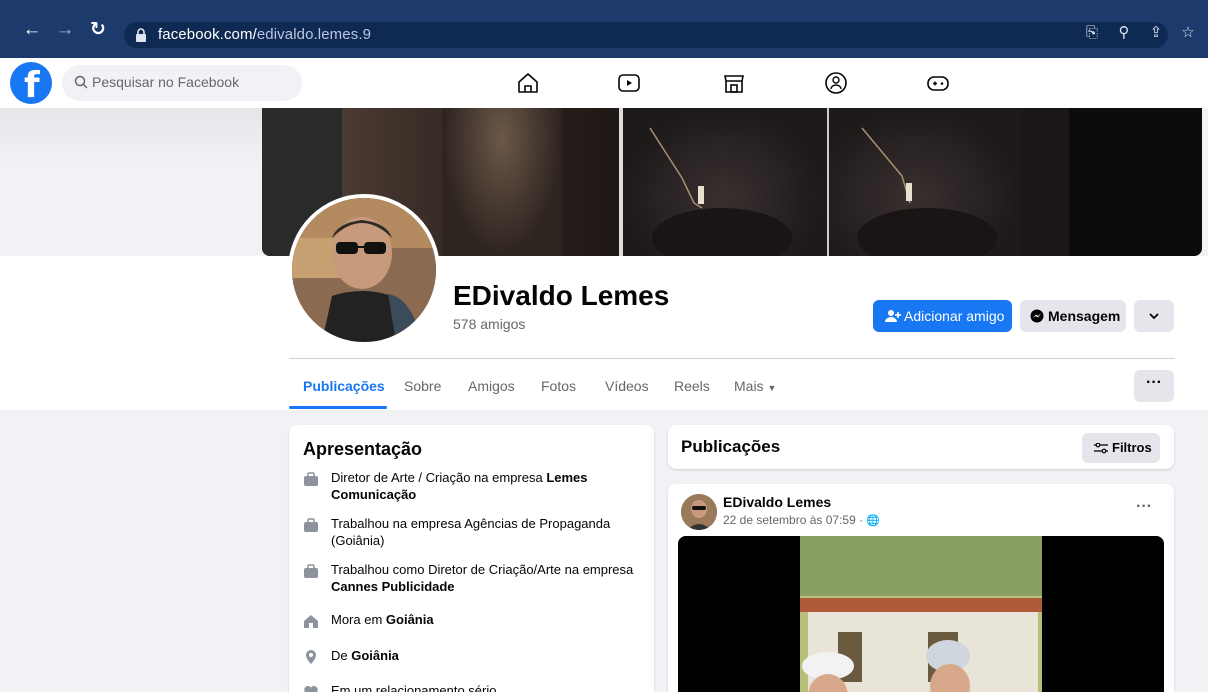 Image resolution: width=1208 pixels, height=692 pixels. I want to click on search-icon, so click(81, 82).